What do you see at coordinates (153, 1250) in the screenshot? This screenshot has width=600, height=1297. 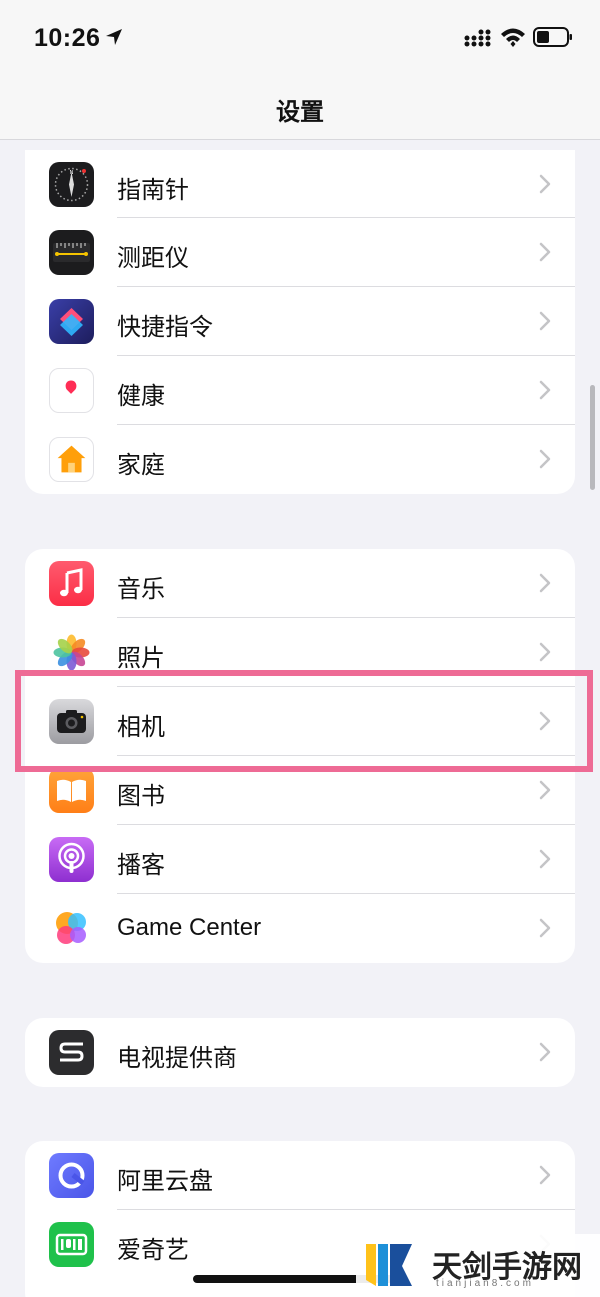 I see `settings-row-label: 爱奇艺` at bounding box center [153, 1250].